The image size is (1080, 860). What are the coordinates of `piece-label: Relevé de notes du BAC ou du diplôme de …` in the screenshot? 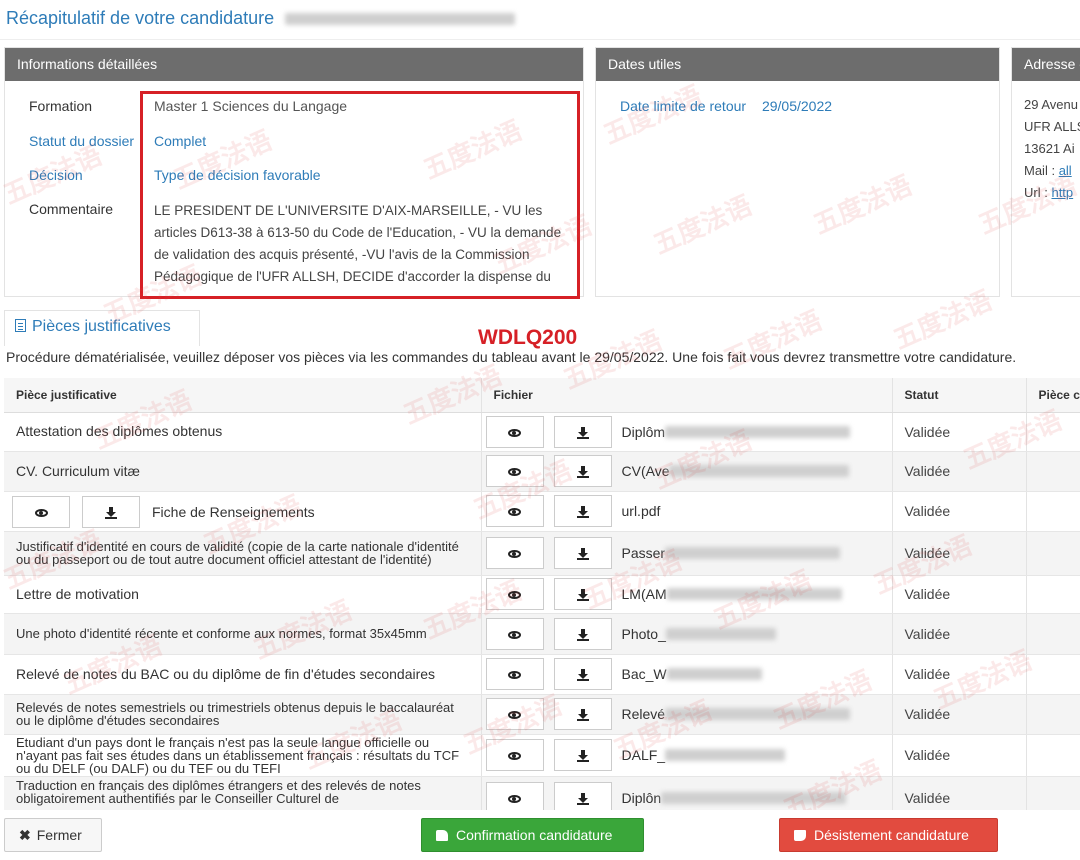 It's located at (243, 674).